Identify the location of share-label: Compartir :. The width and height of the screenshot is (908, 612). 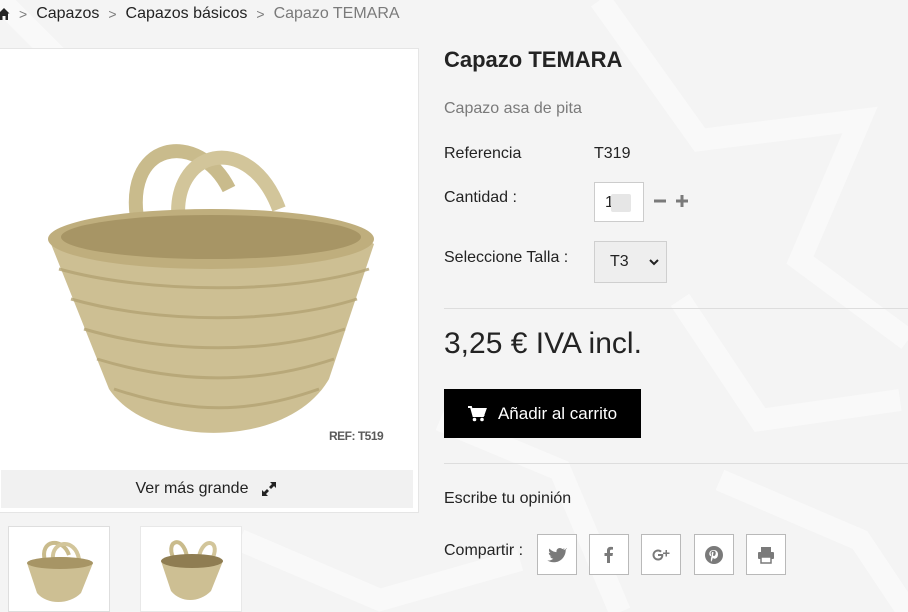
(484, 550).